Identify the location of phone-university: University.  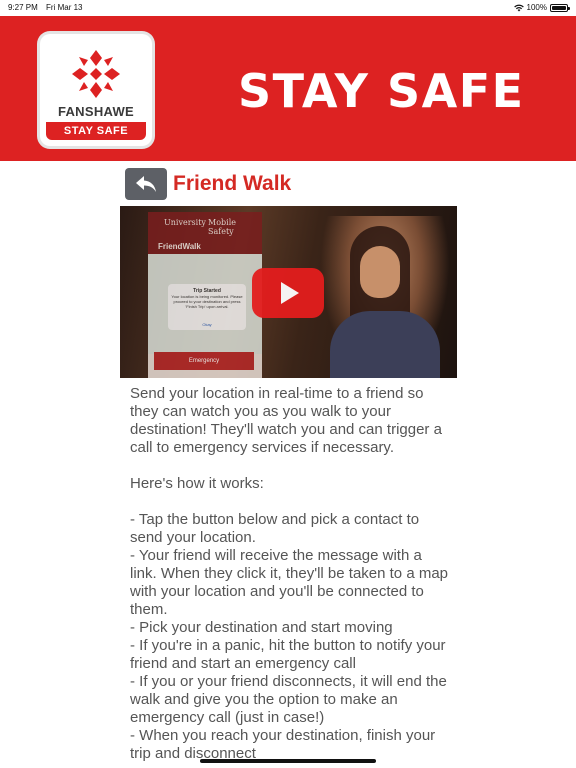
(185, 222).